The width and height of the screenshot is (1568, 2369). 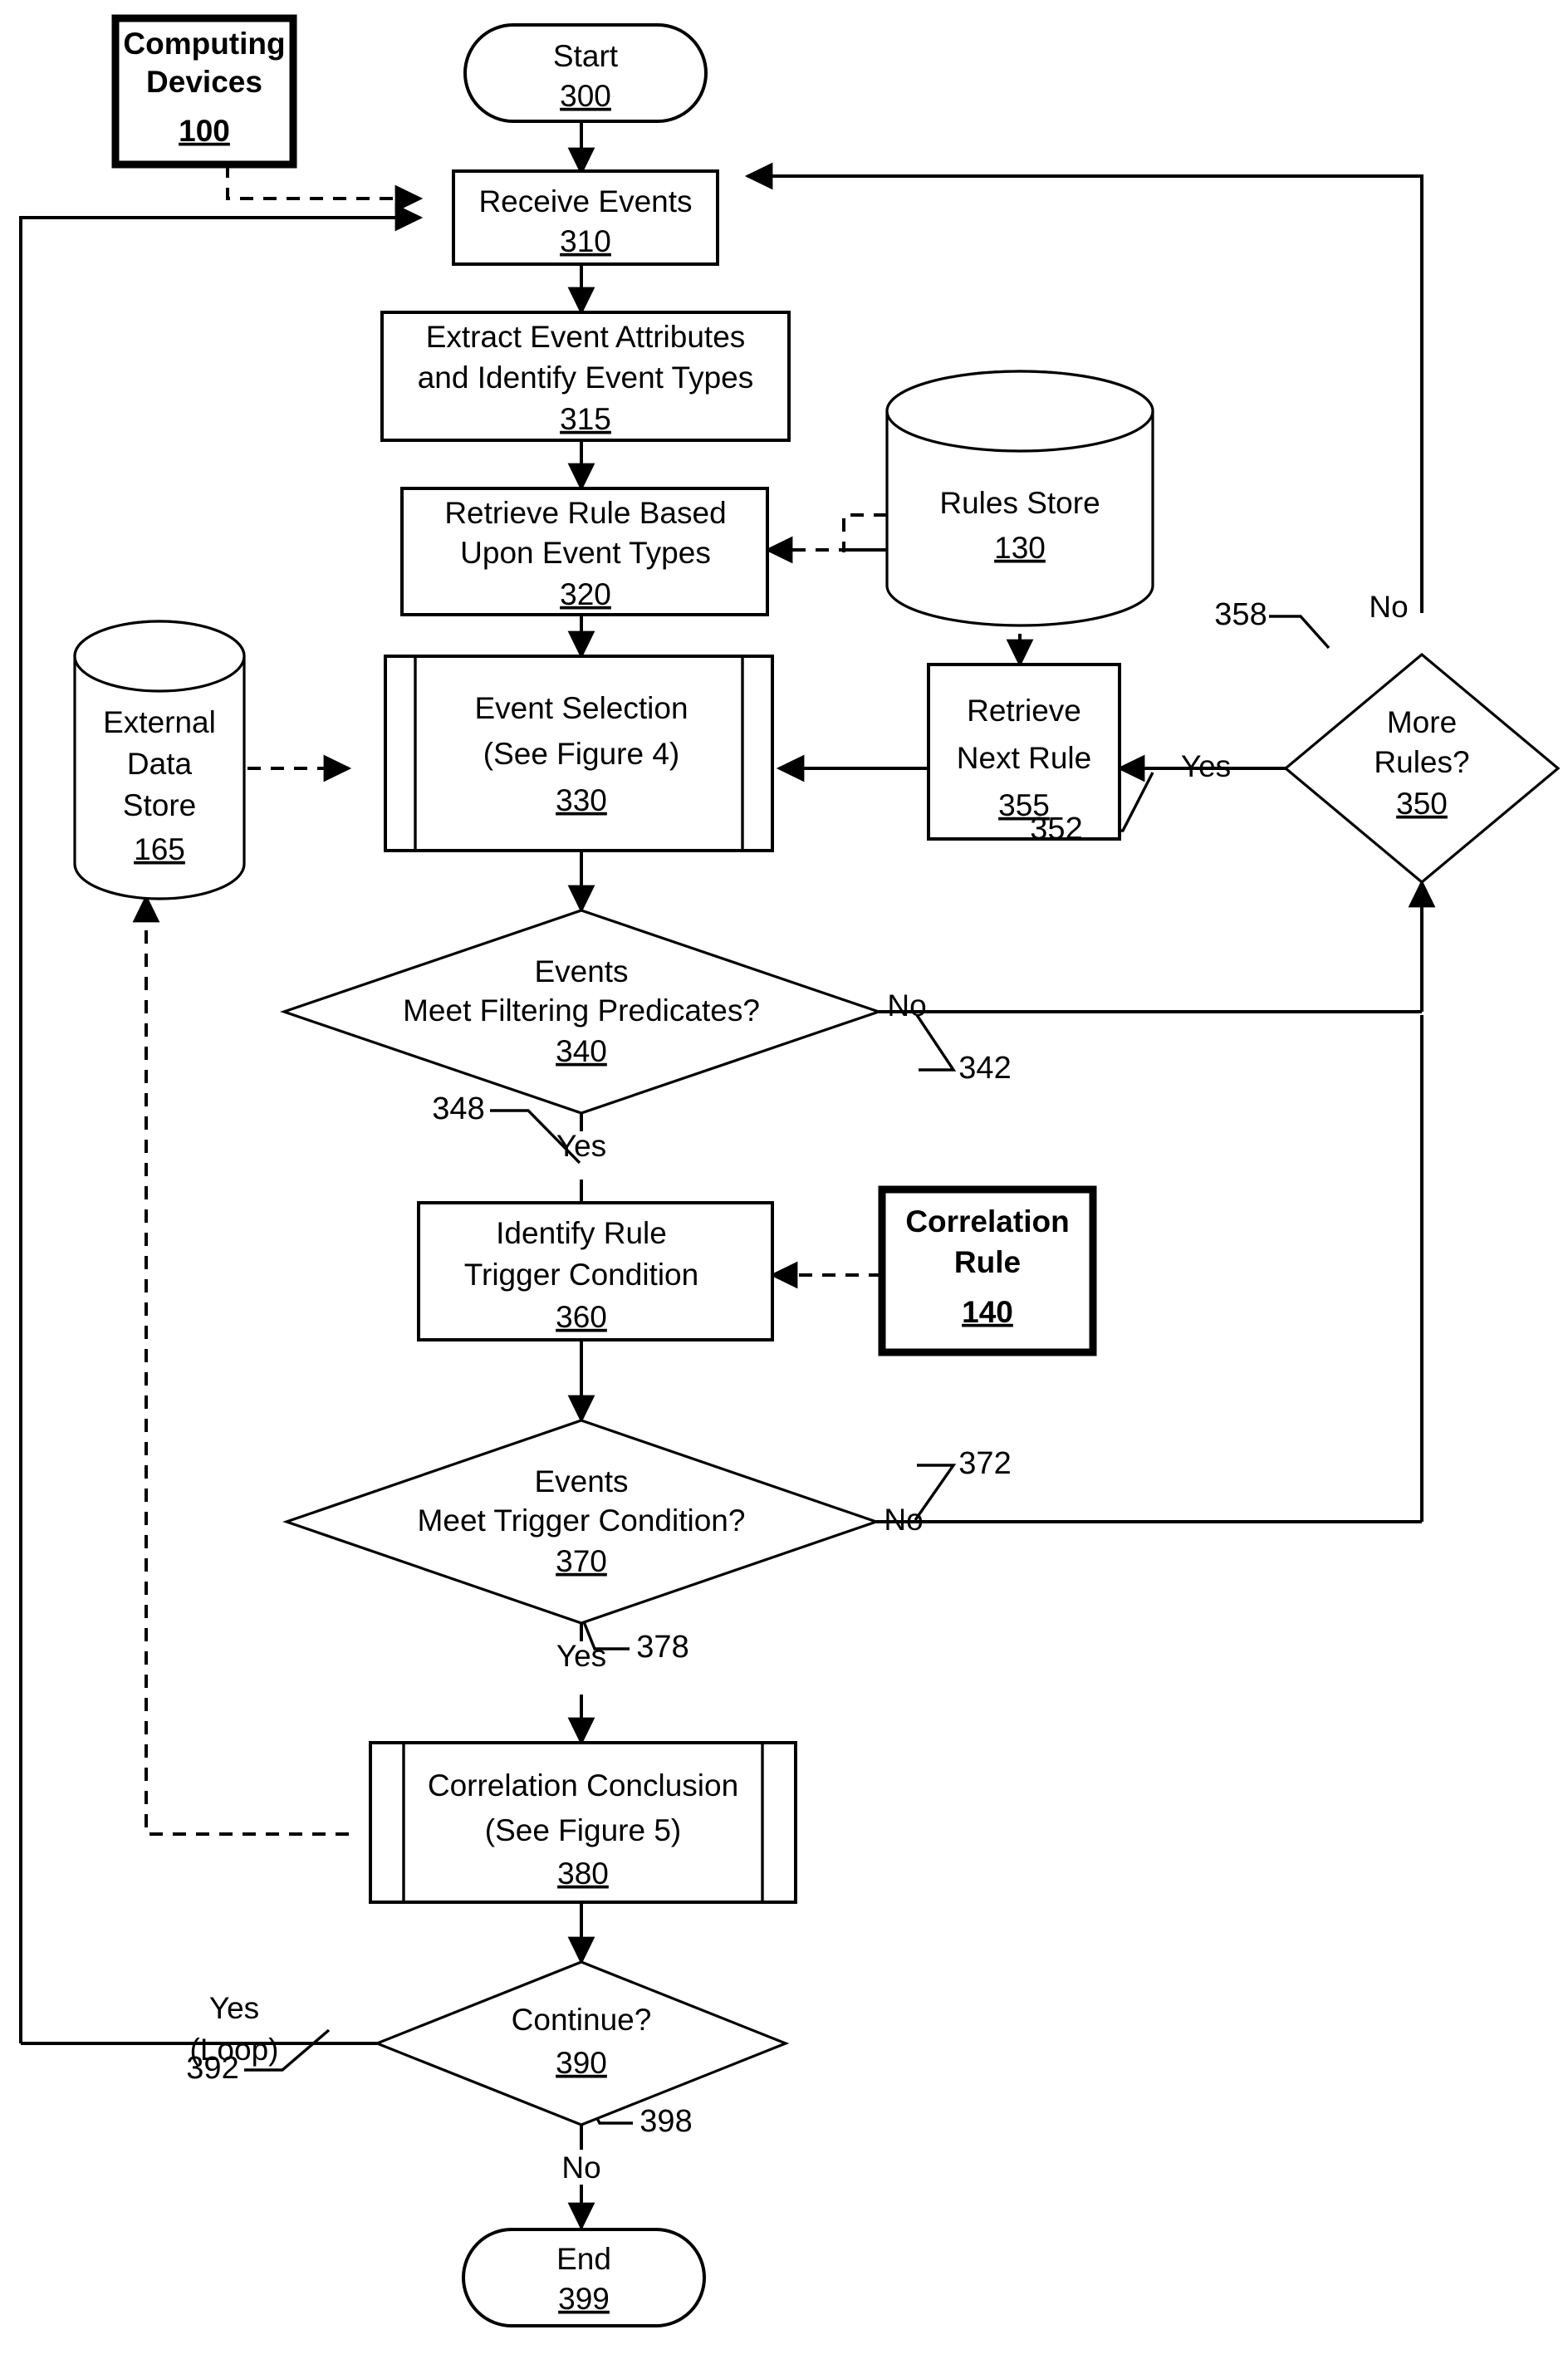 I want to click on rules-store-label: Rules Store, so click(x=1019, y=503).